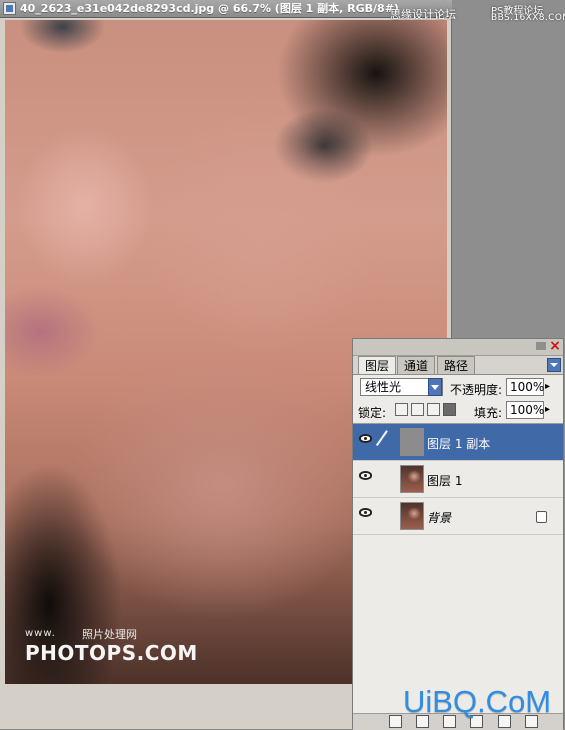  Describe the element at coordinates (445, 481) in the screenshot. I see `layer-name: 图层 1` at that location.